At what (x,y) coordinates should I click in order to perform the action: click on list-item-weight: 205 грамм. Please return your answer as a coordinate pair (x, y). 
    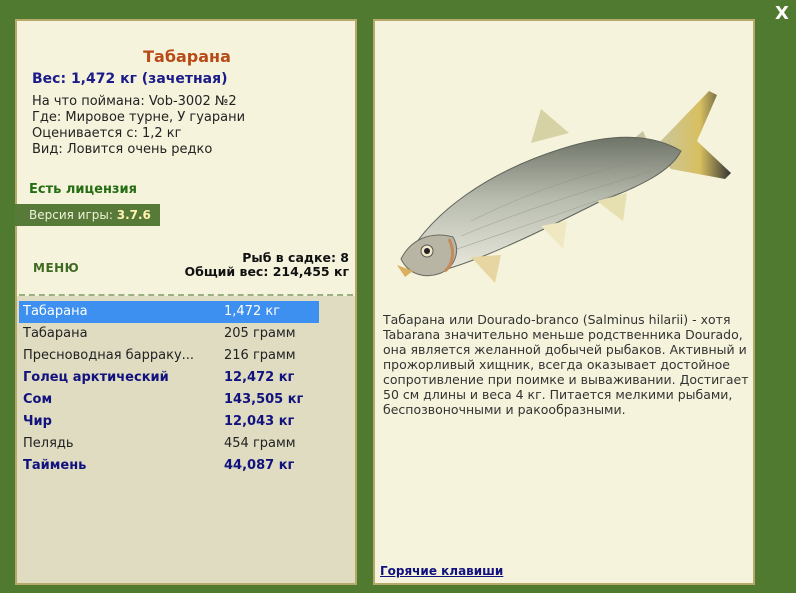
    Looking at the image, I should click on (260, 333).